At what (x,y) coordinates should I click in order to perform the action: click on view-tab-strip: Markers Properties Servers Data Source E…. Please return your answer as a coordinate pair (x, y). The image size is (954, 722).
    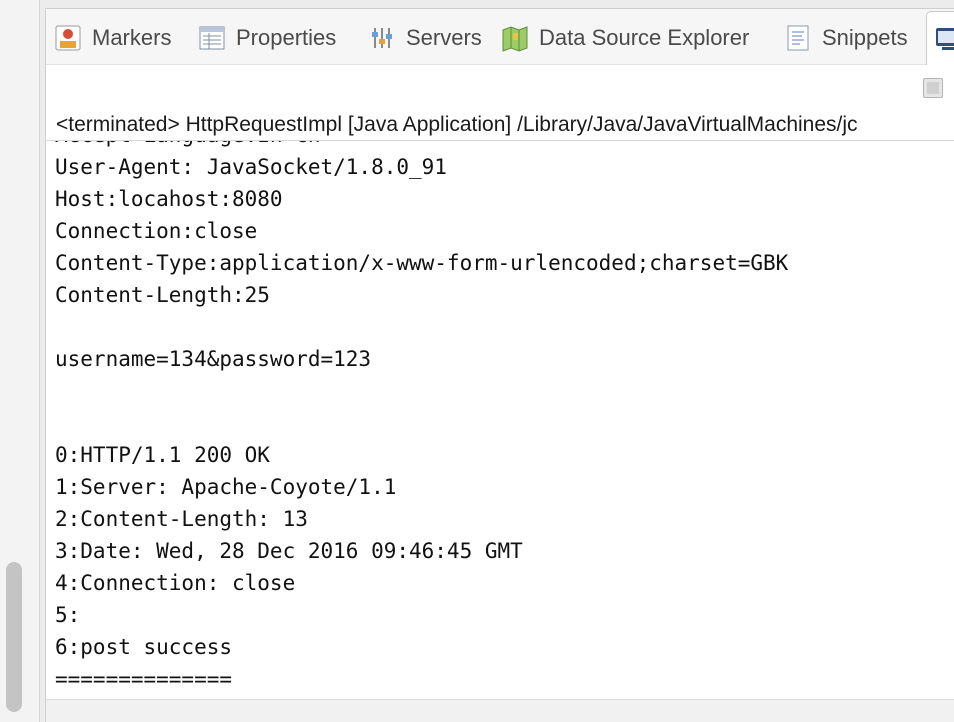
    Looking at the image, I should click on (500, 37).